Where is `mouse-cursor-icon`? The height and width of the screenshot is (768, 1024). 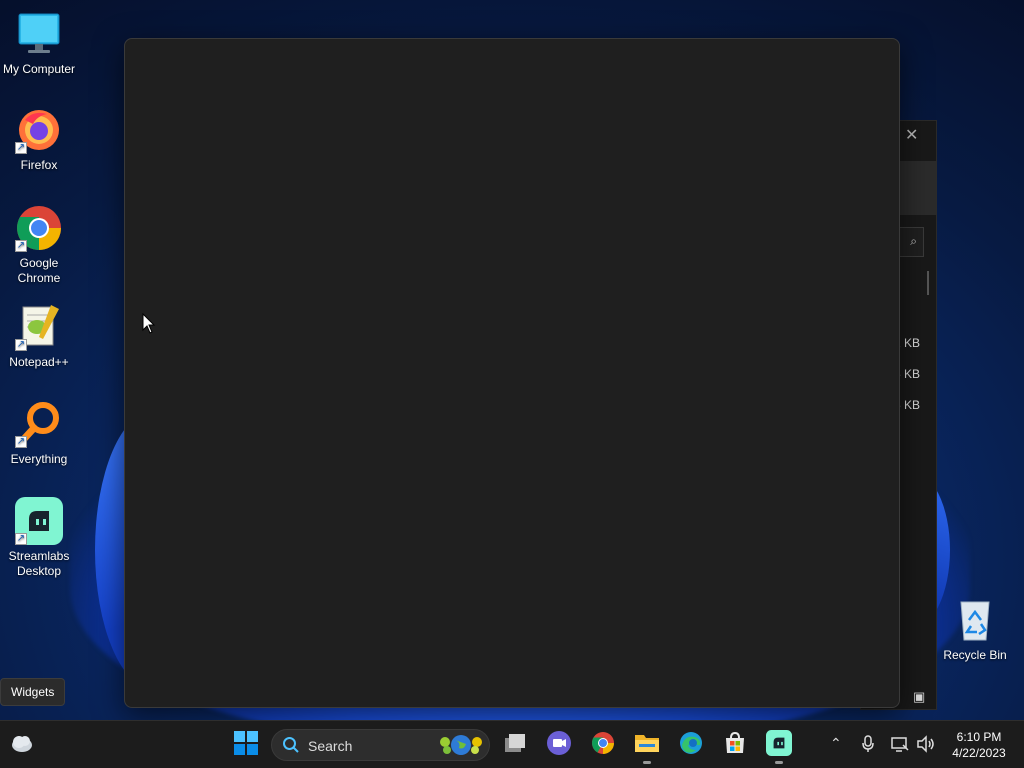 mouse-cursor-icon is located at coordinates (149, 326).